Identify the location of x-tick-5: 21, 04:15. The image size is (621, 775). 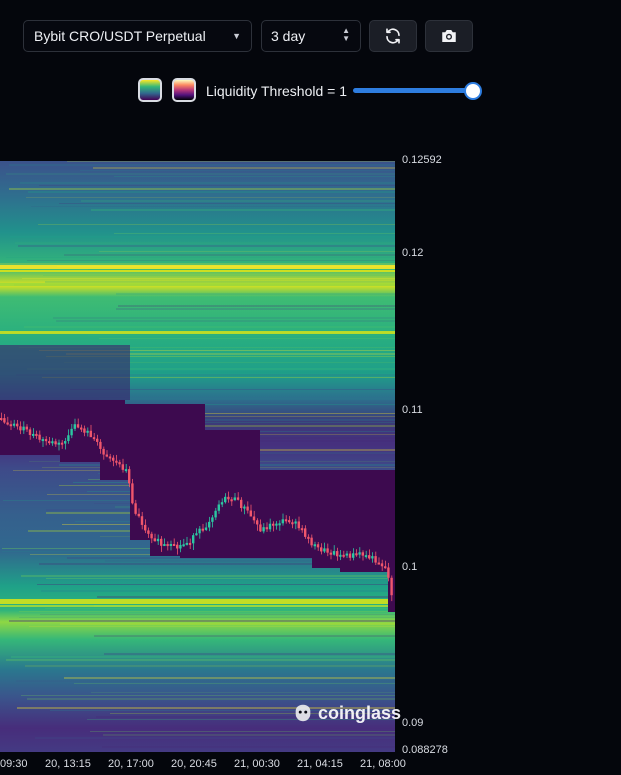
(320, 764).